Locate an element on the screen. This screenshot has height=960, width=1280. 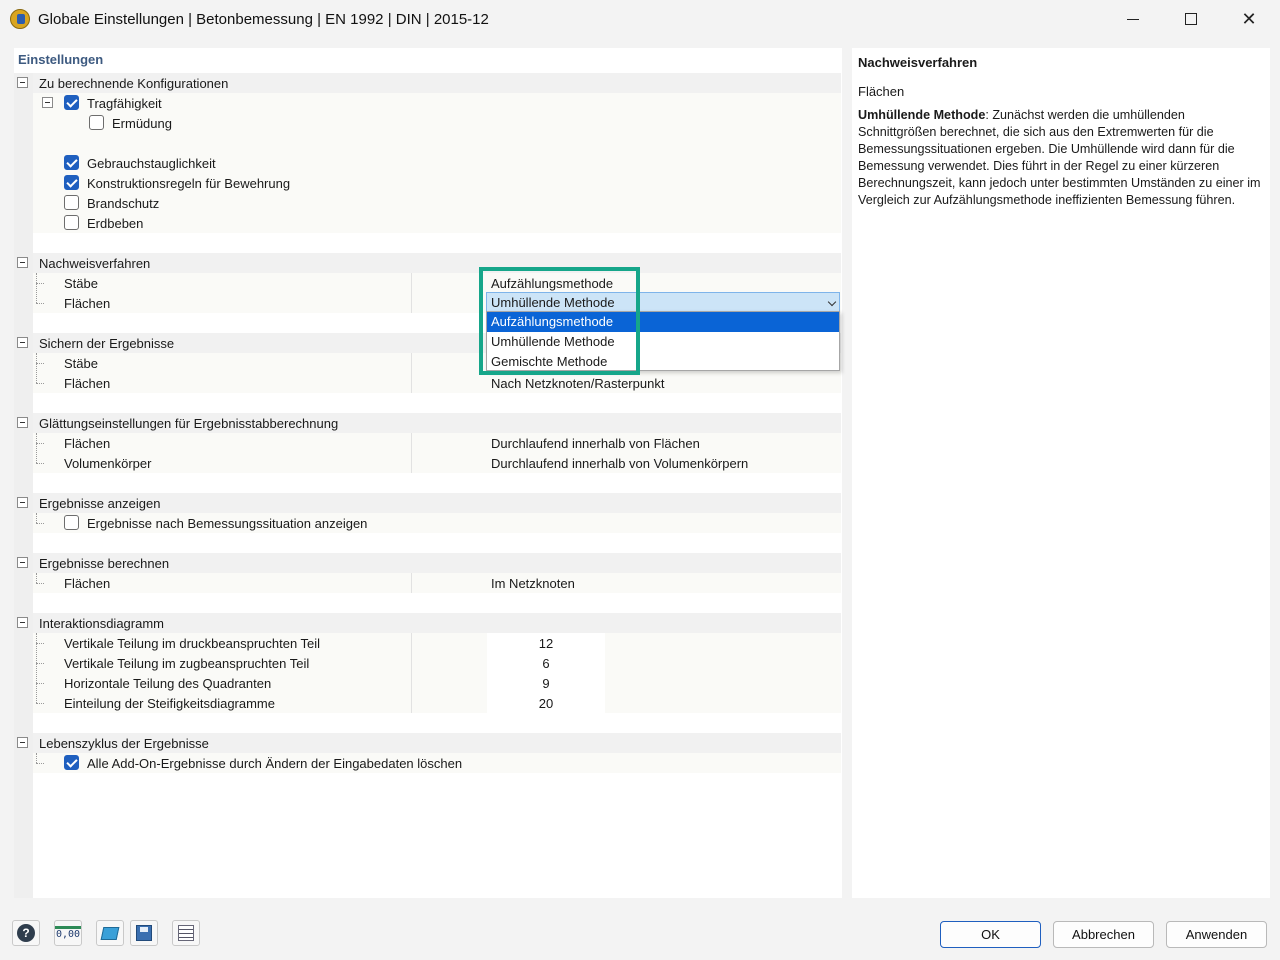
info-subtitle: Flächen is located at coordinates (881, 91).